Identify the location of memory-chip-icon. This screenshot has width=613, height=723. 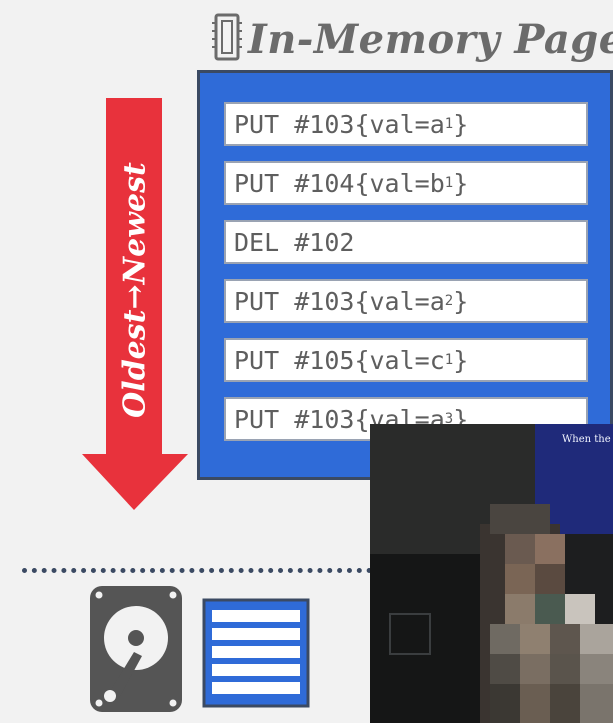
(227, 39).